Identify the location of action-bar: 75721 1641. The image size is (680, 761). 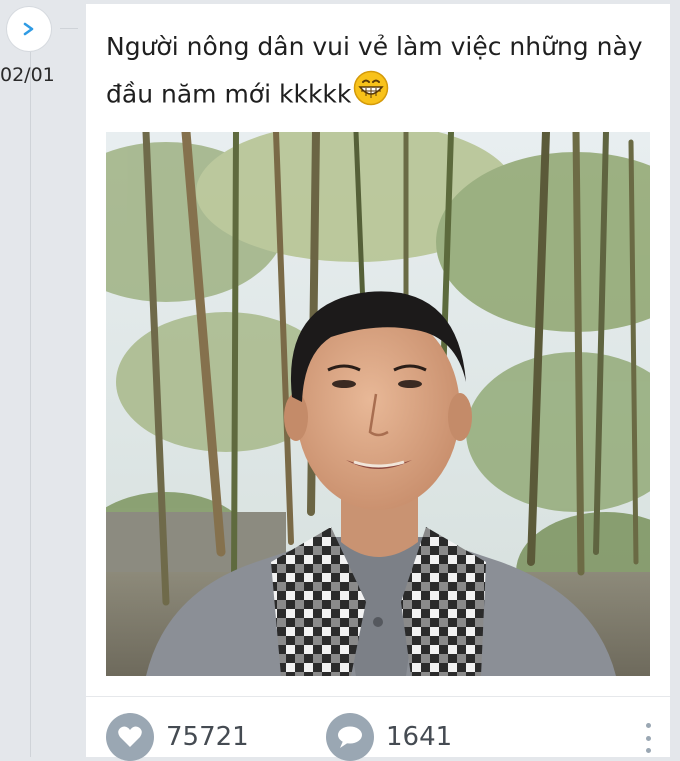
(378, 728).